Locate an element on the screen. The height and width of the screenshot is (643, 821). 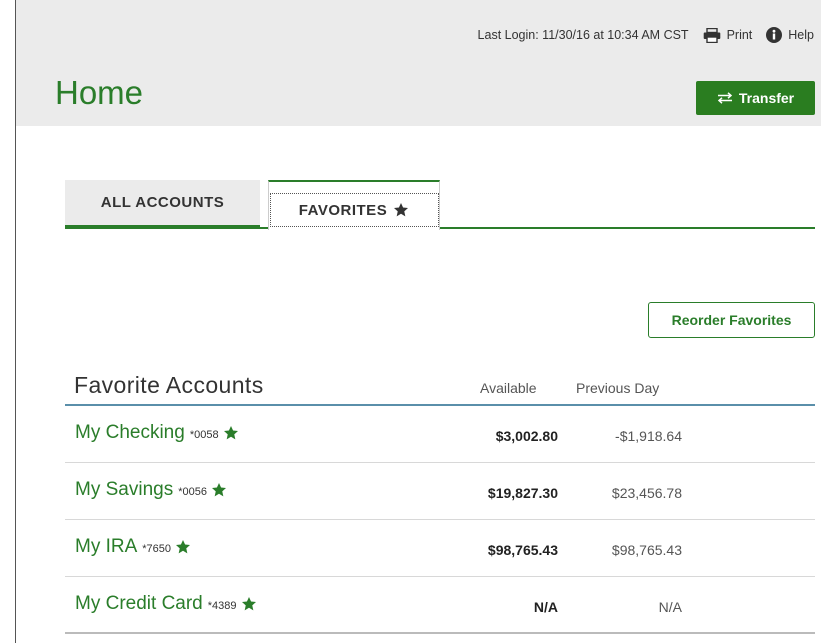
available-balance: $98,765.43 is located at coordinates (522, 550).